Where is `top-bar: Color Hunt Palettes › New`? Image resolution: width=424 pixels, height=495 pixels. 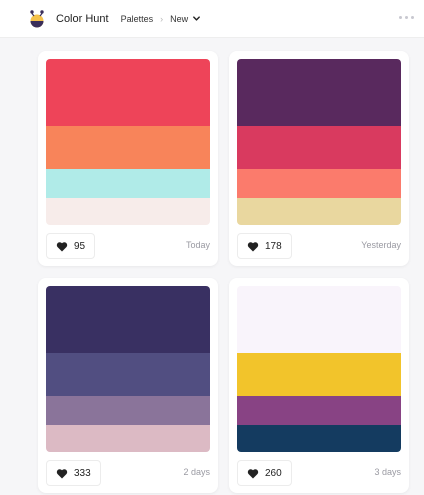 top-bar: Color Hunt Palettes › New is located at coordinates (212, 19).